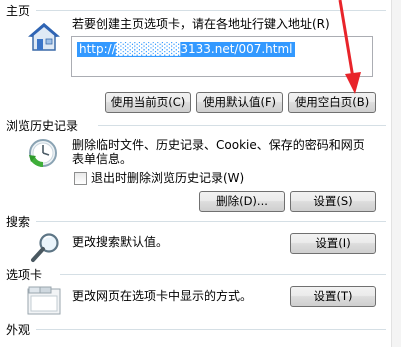 This screenshot has height=347, width=401. I want to click on appearance-section-title: 外观, so click(18, 330).